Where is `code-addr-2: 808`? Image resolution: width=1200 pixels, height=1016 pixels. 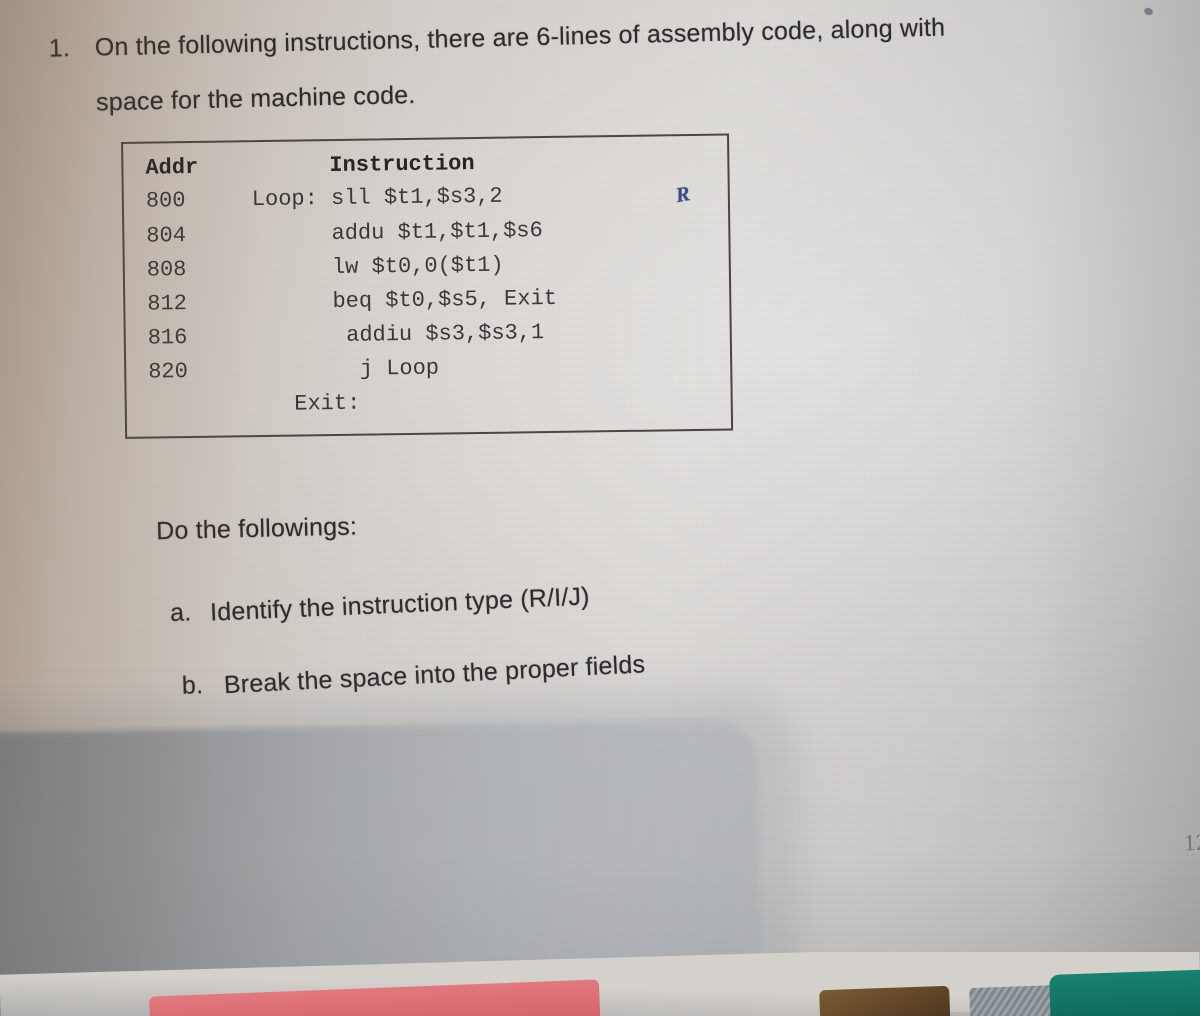 code-addr-2: 808 is located at coordinates (166, 270).